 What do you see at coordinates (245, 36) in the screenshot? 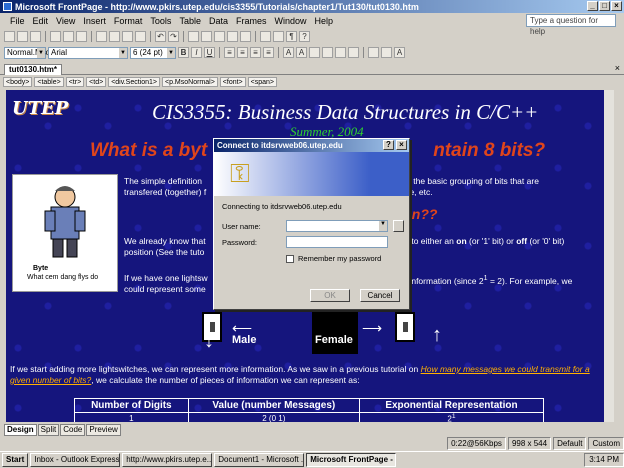
I see `hyperlink-icon` at bounding box center [245, 36].